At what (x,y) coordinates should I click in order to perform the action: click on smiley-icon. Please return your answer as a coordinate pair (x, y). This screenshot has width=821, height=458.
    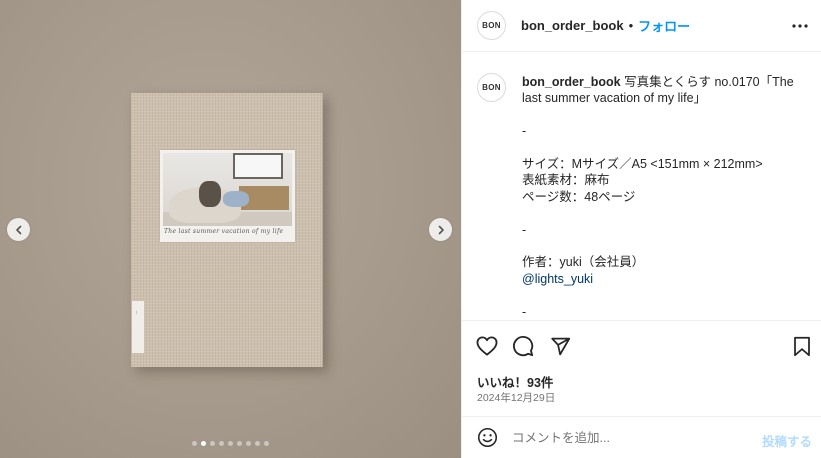
    Looking at the image, I should click on (487, 437).